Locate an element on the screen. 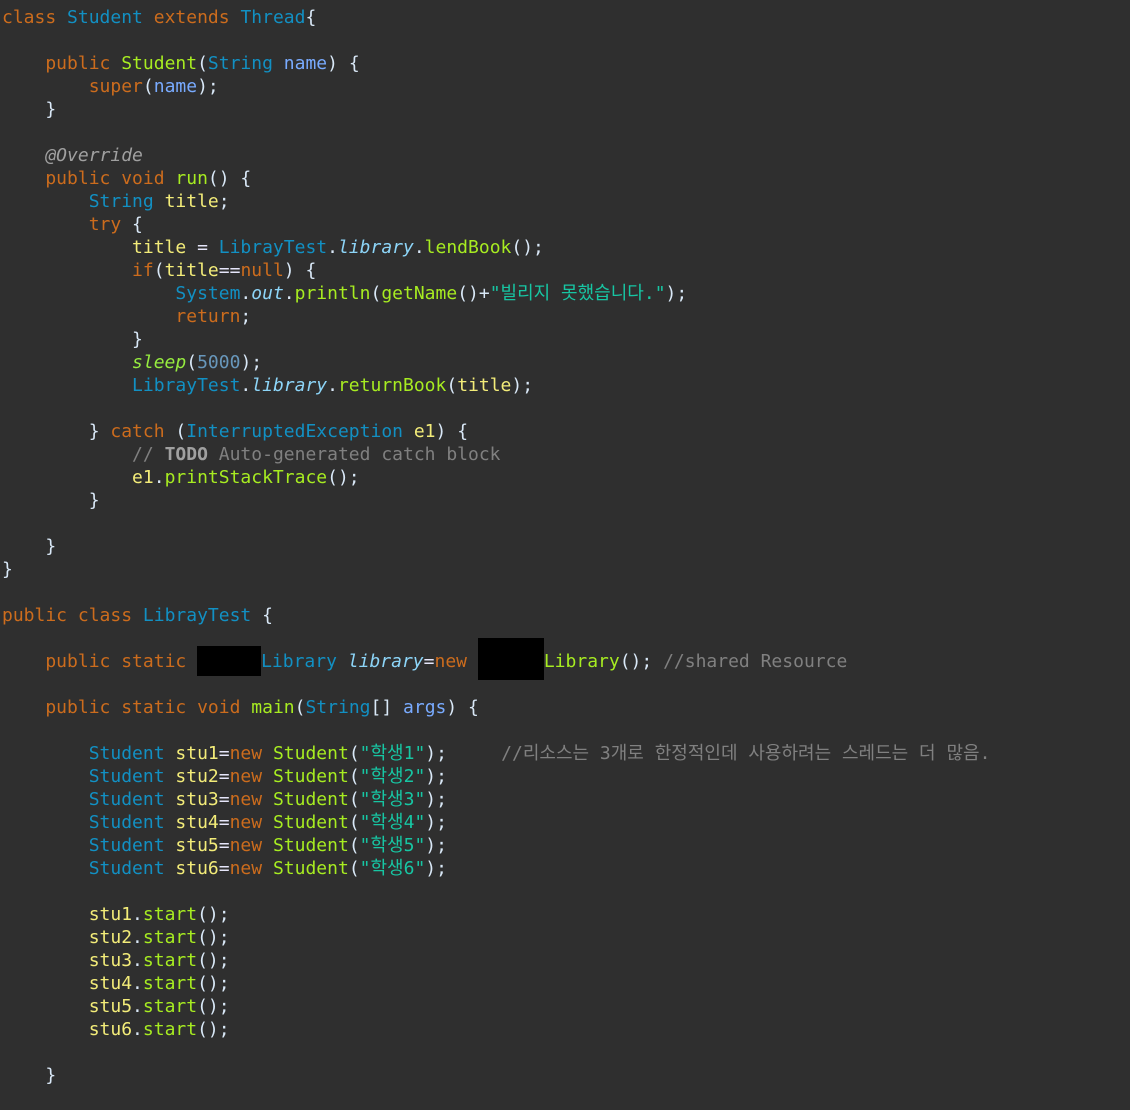 The image size is (1130, 1110). code-token: ; is located at coordinates (224, 201).